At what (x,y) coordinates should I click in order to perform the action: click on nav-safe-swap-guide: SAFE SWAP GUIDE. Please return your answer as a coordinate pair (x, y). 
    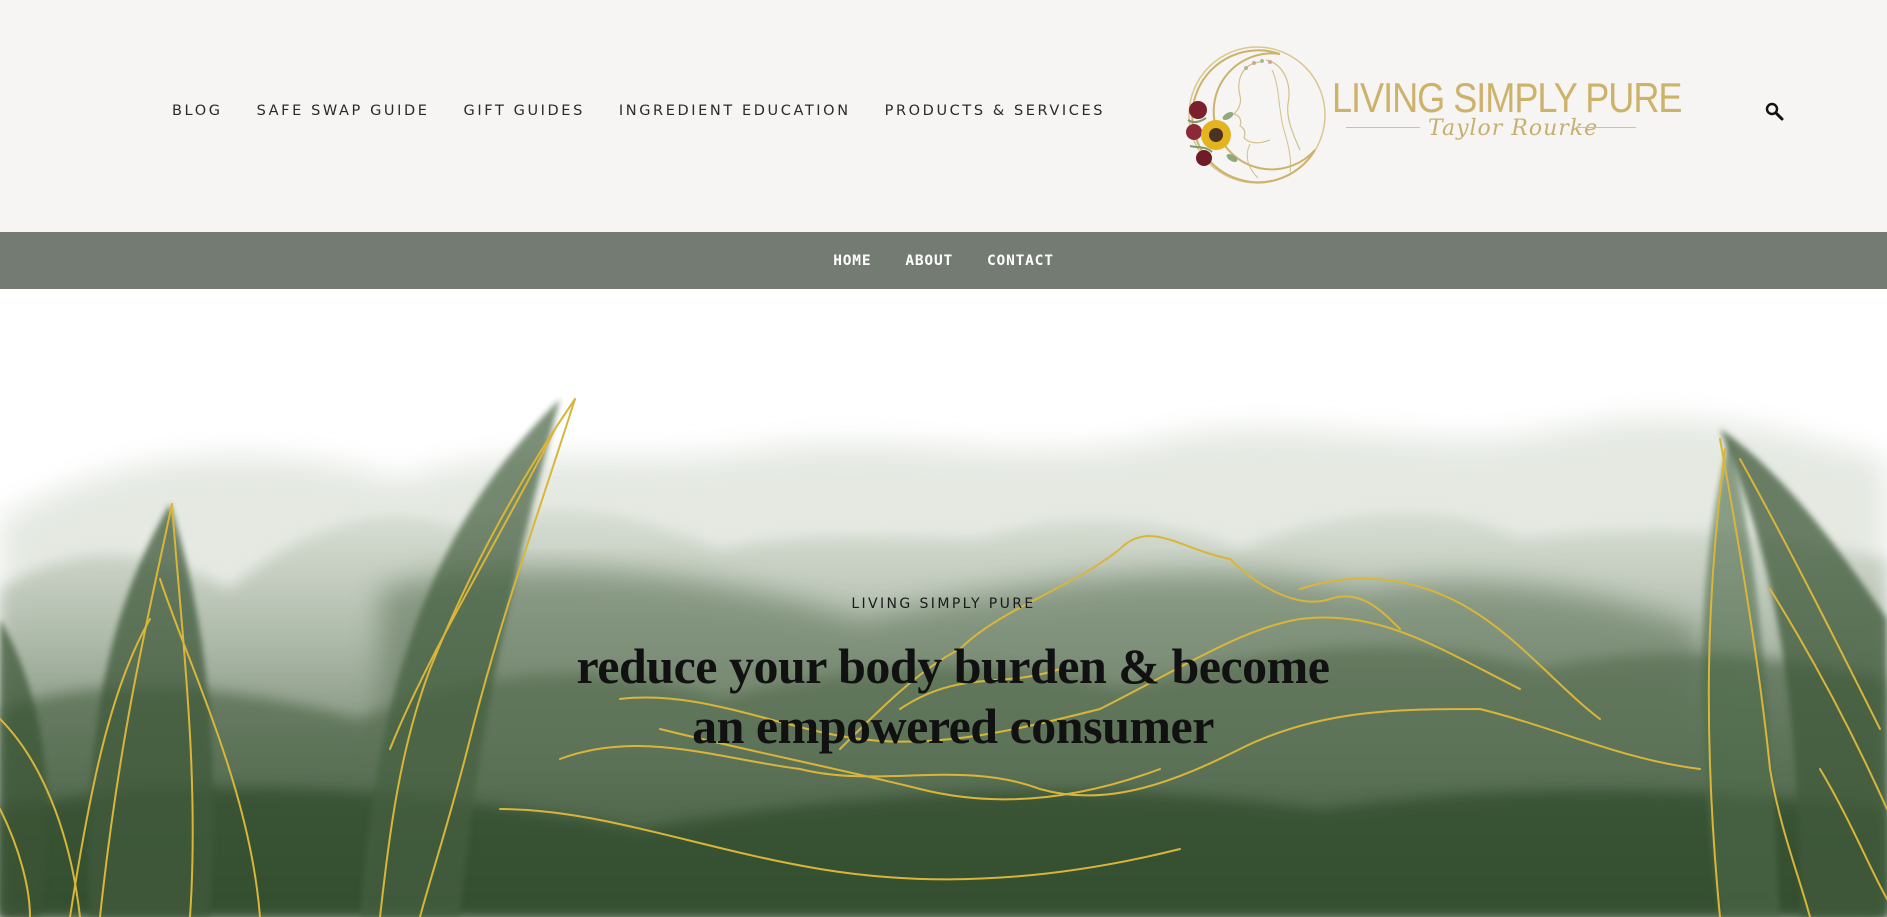
    Looking at the image, I should click on (343, 111).